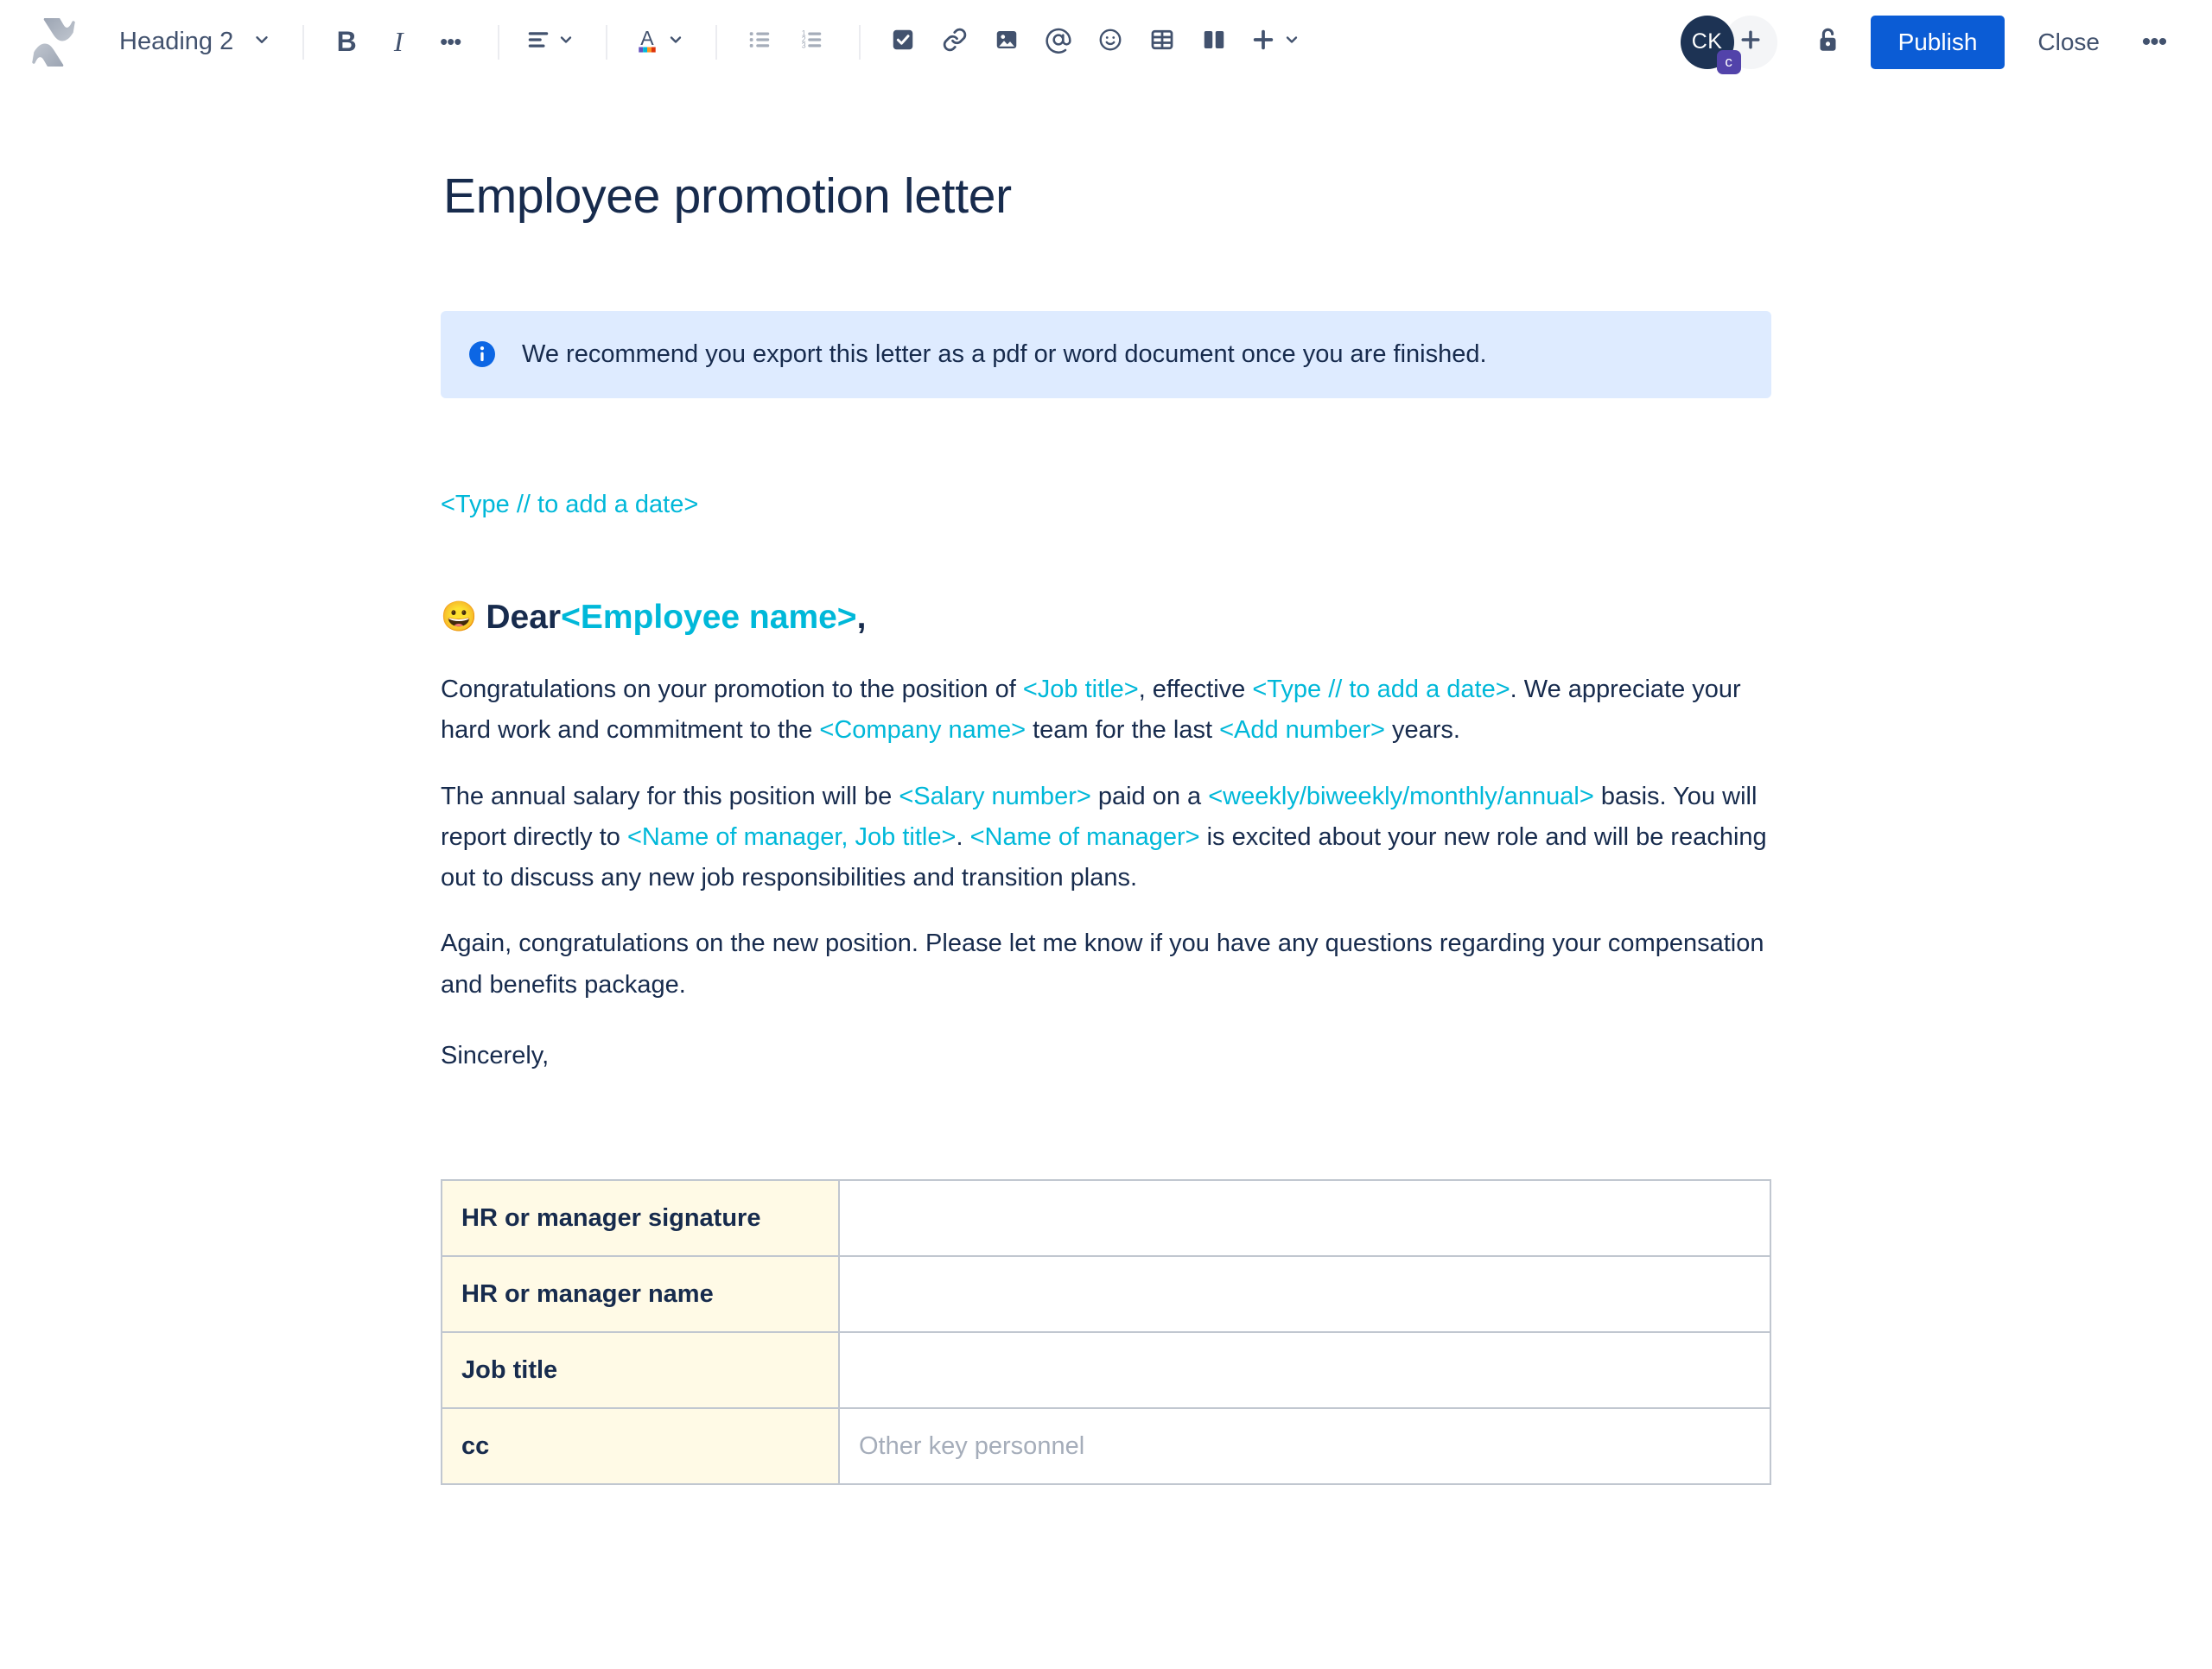  What do you see at coordinates (482, 354) in the screenshot?
I see `info-icon` at bounding box center [482, 354].